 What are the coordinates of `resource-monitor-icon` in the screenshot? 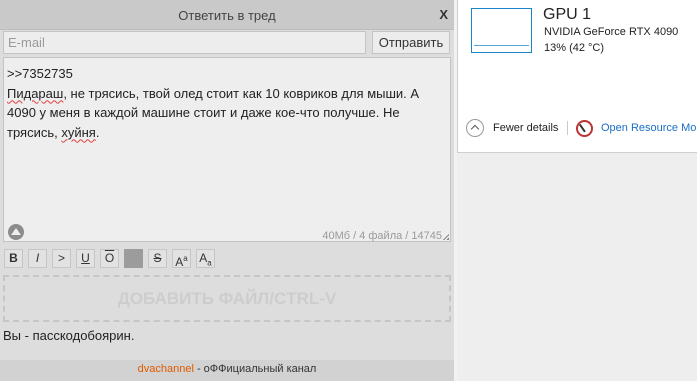 It's located at (584, 128).